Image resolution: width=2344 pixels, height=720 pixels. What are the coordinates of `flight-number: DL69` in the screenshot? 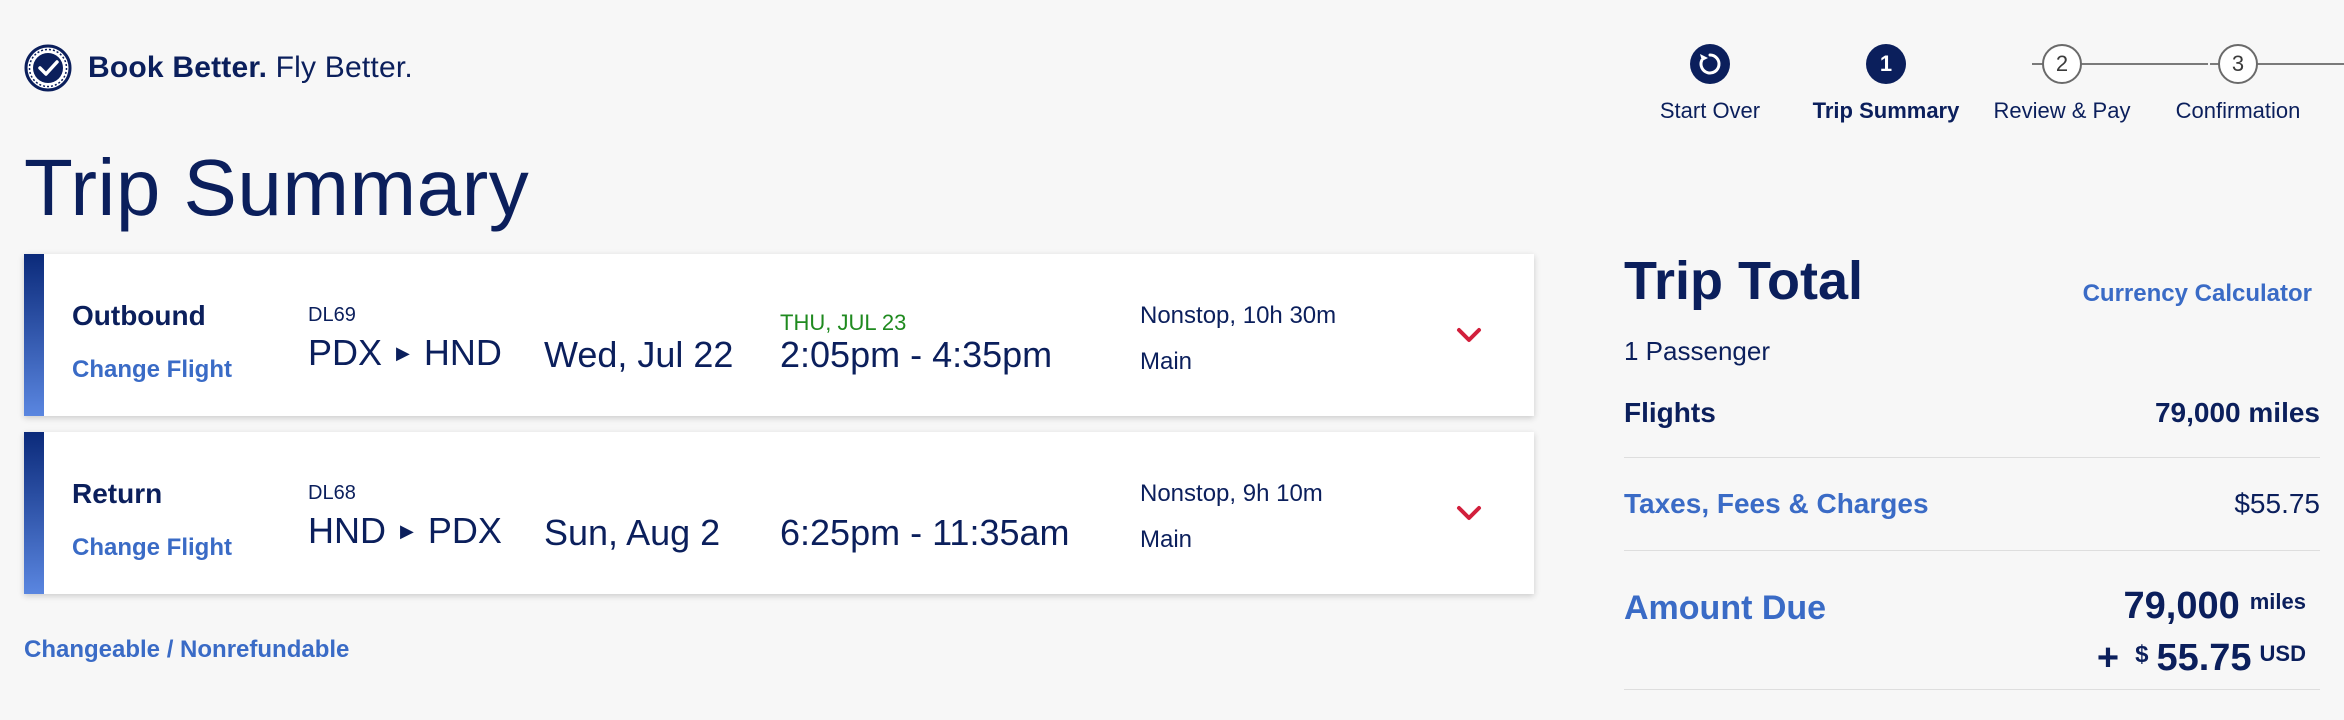 It's located at (332, 315).